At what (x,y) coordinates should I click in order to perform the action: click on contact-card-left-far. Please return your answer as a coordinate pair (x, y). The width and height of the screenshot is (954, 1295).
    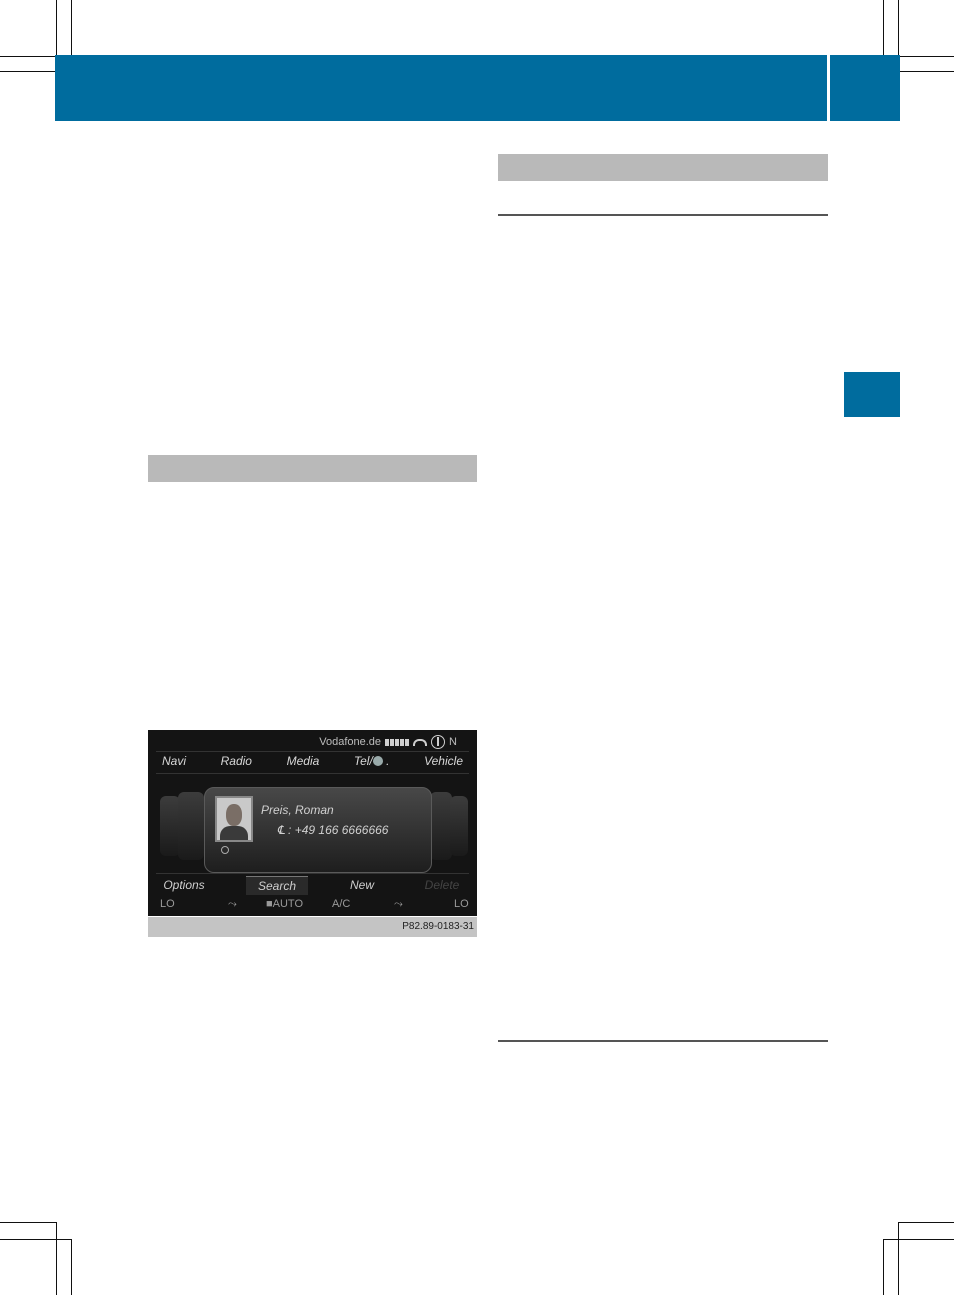
    Looking at the image, I should click on (170, 826).